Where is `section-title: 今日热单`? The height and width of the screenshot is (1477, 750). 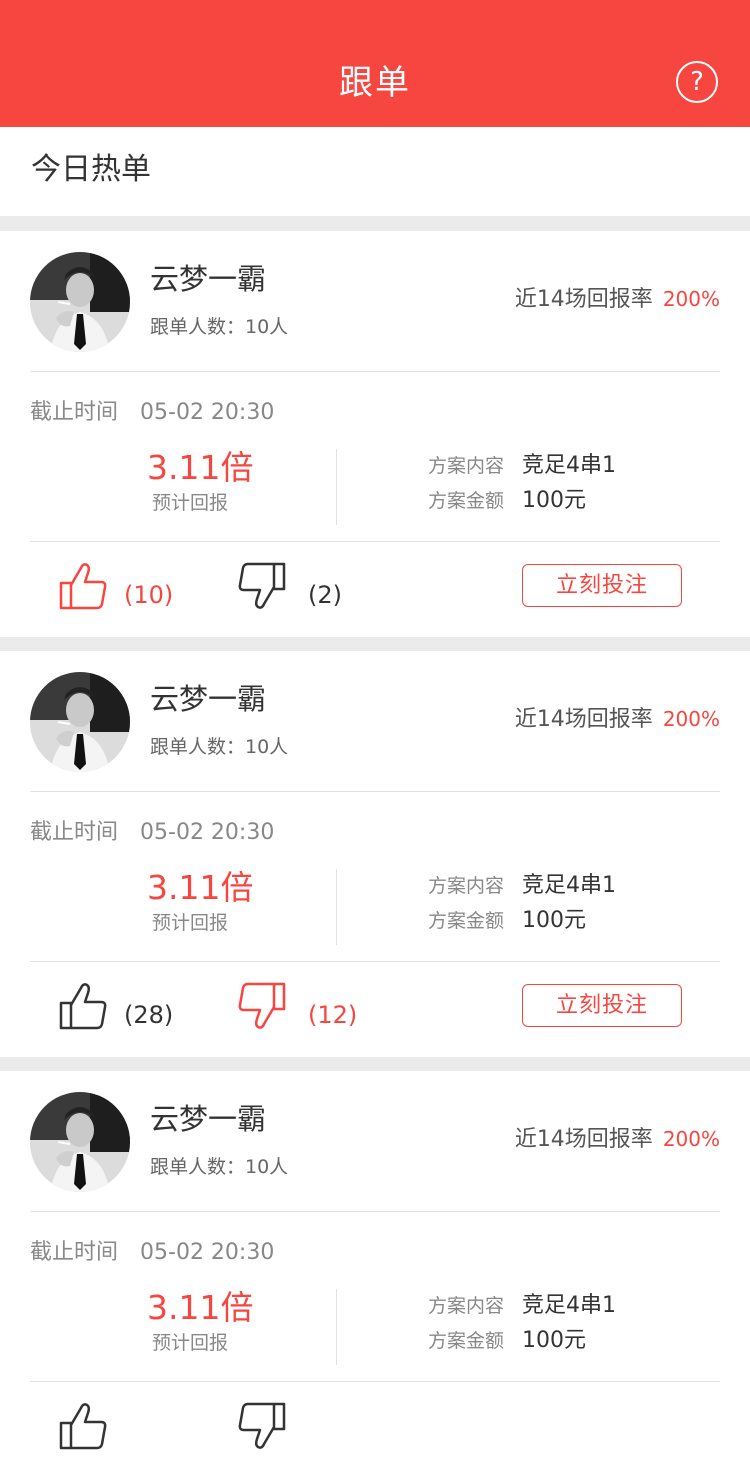
section-title: 今日热单 is located at coordinates (91, 169).